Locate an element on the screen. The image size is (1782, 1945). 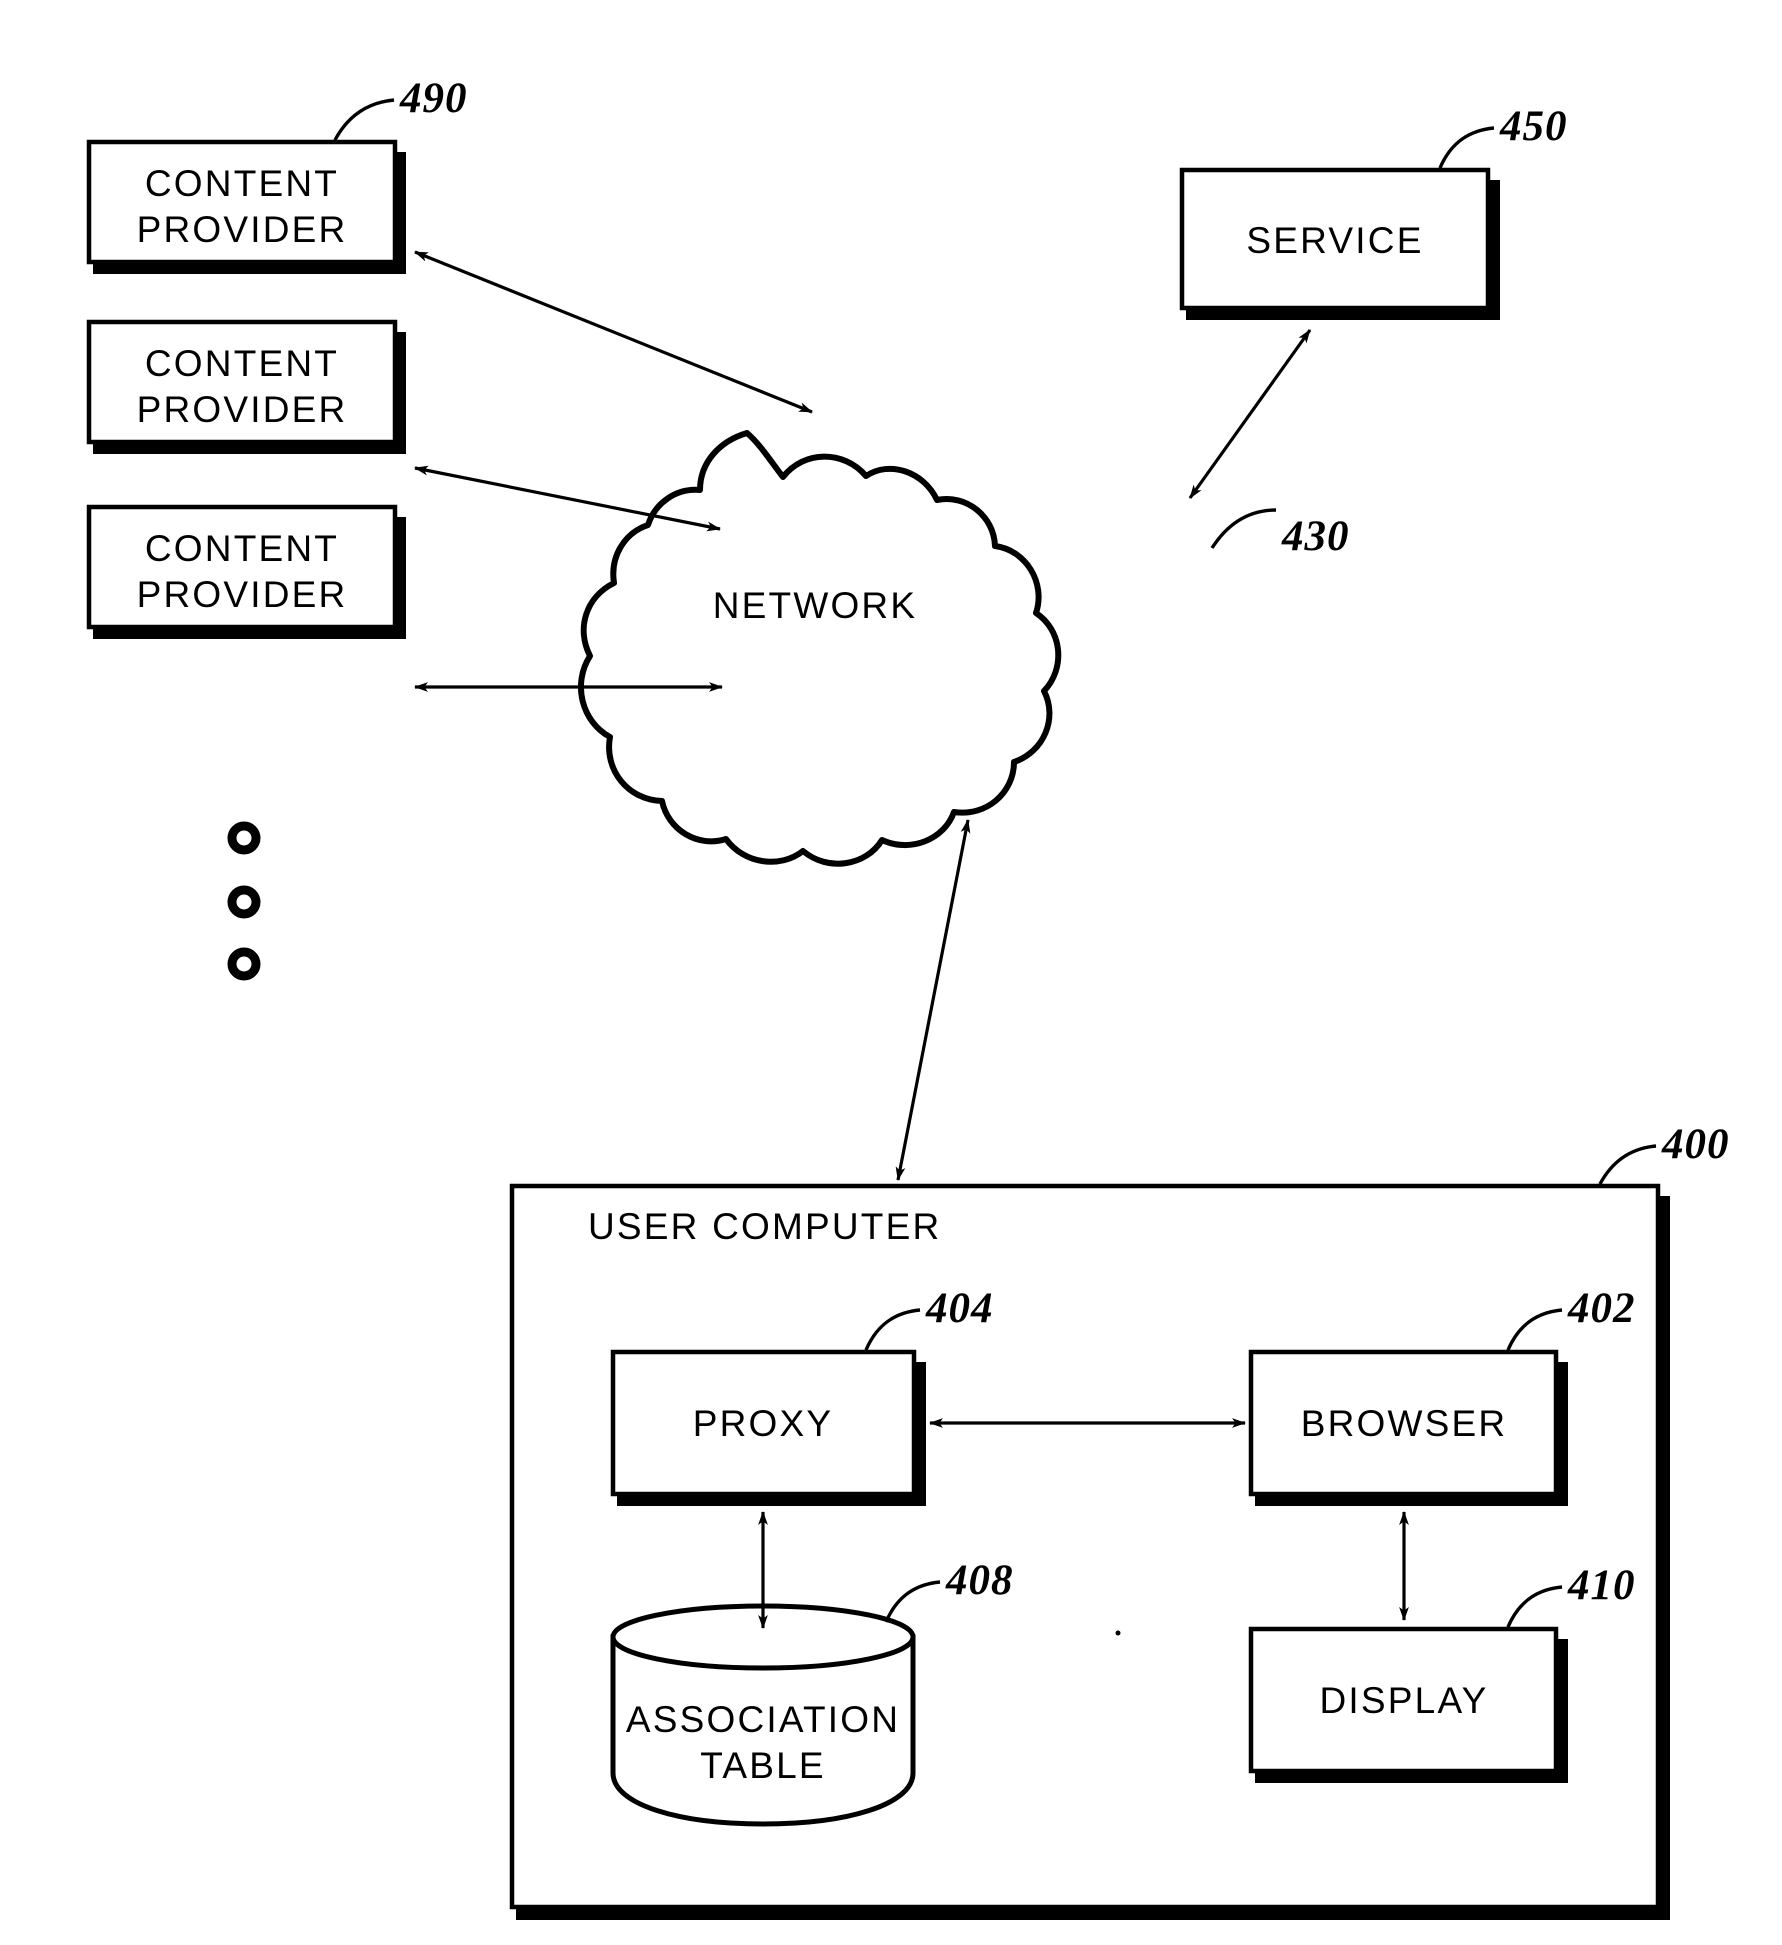
service-label: SERVICE is located at coordinates (1334, 240).